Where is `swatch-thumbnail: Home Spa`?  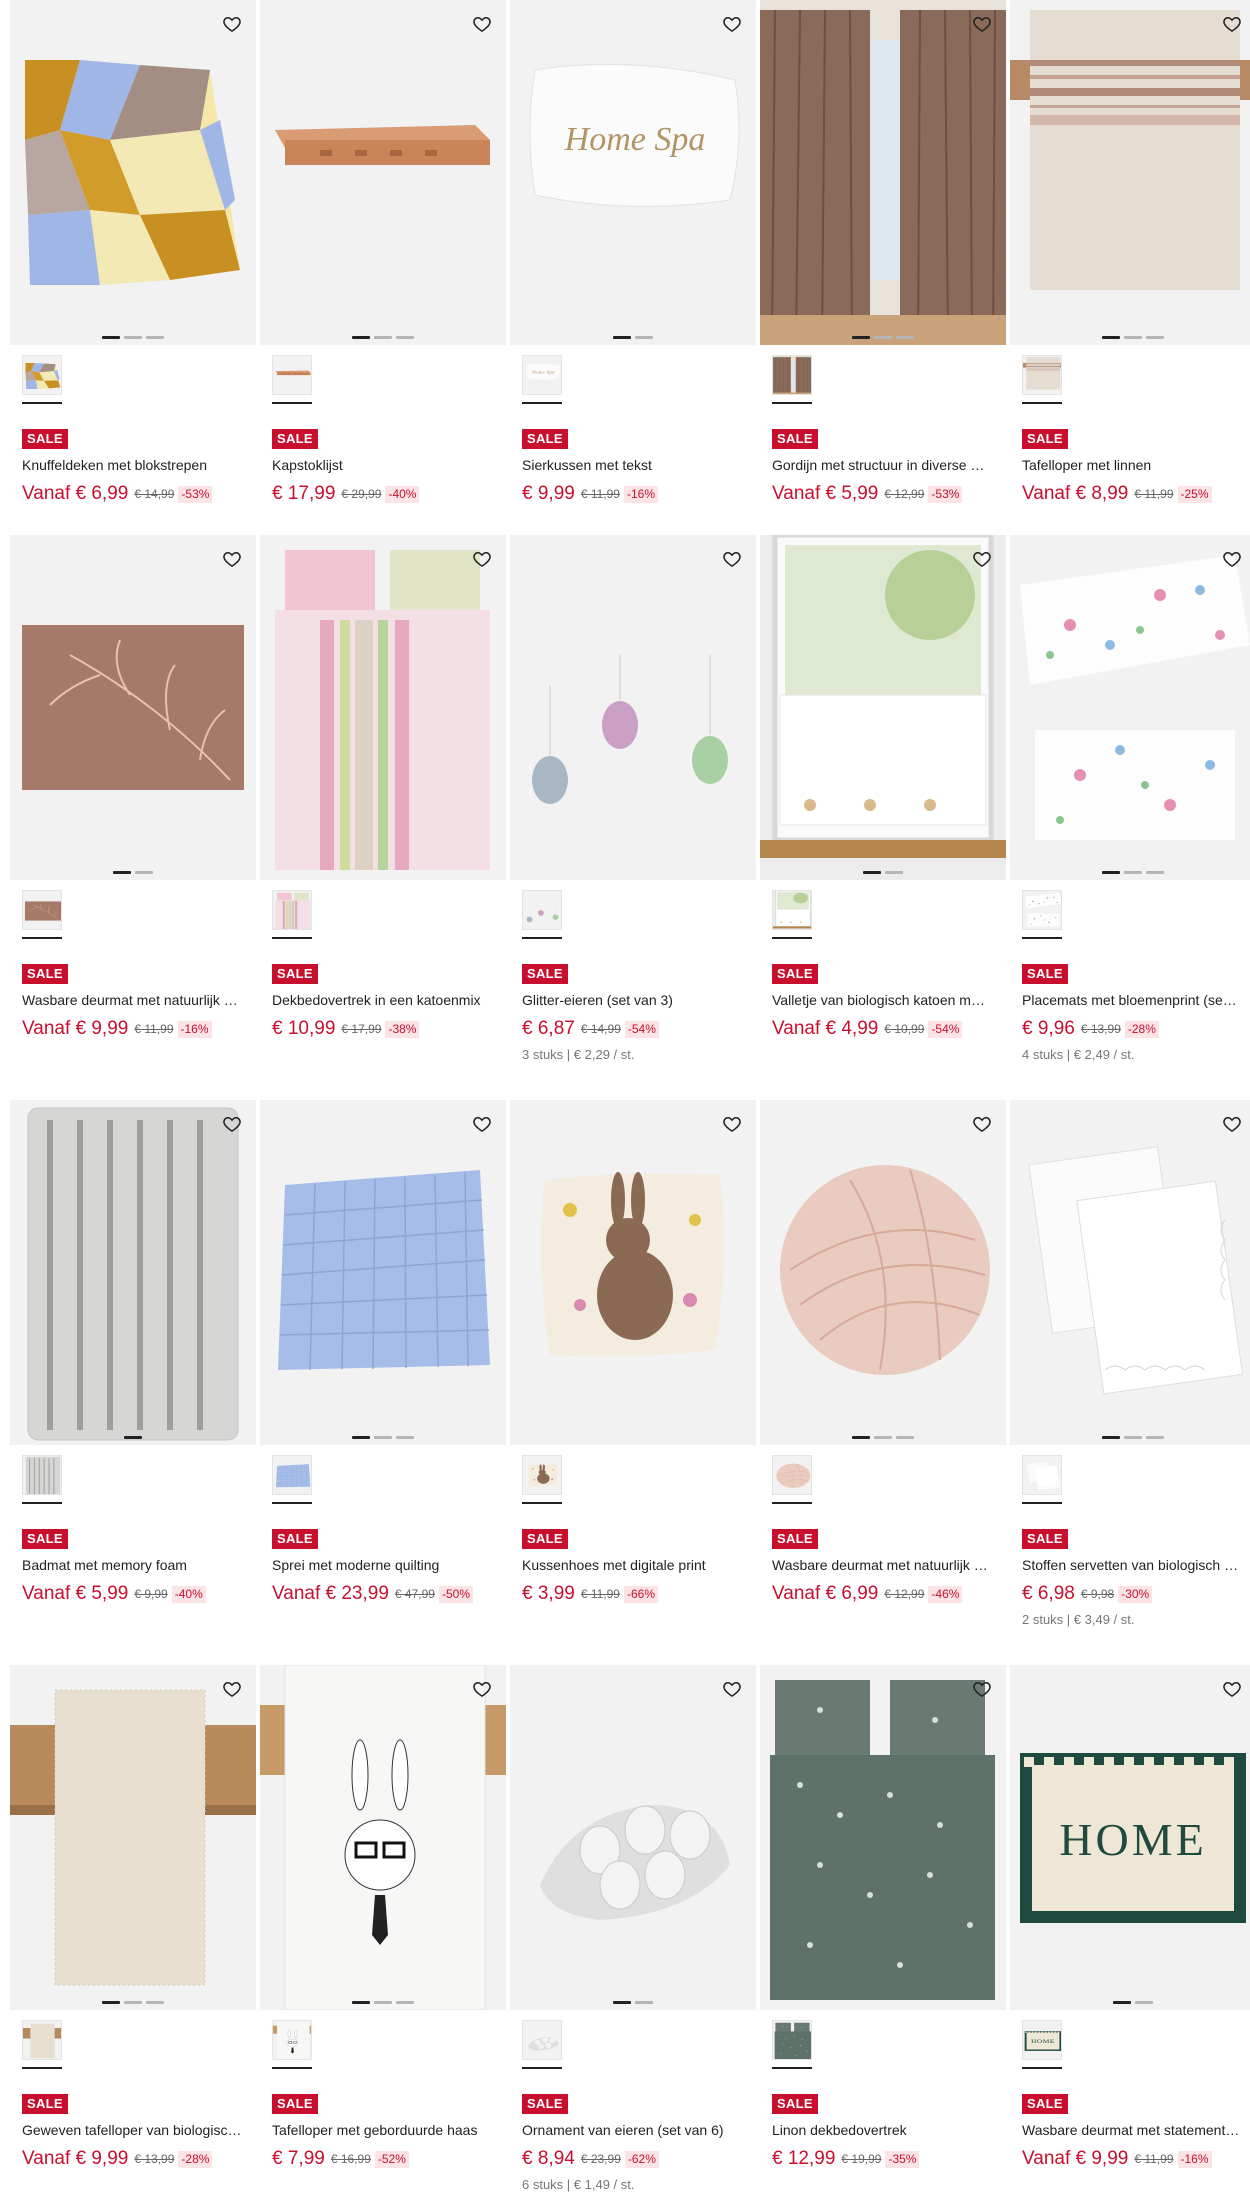
swatch-thumbnail: Home Spa is located at coordinates (542, 375).